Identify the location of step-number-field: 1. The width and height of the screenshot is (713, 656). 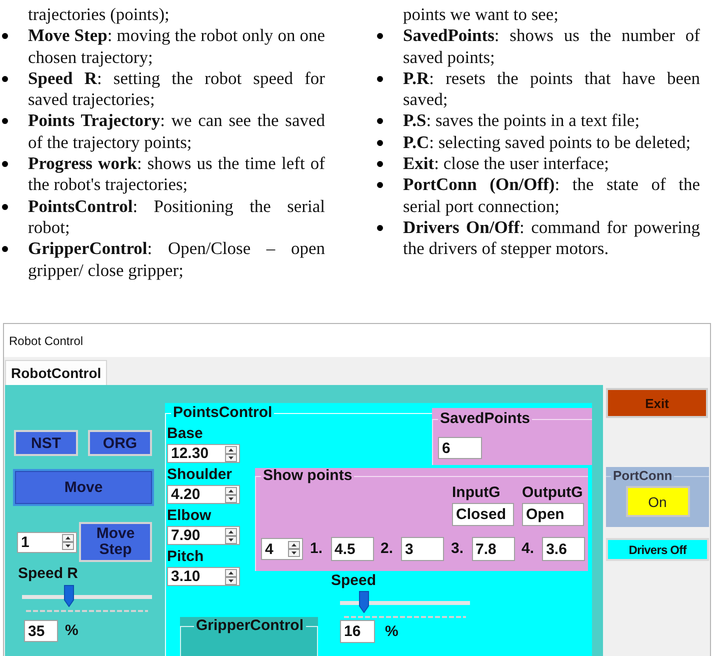
(47, 542).